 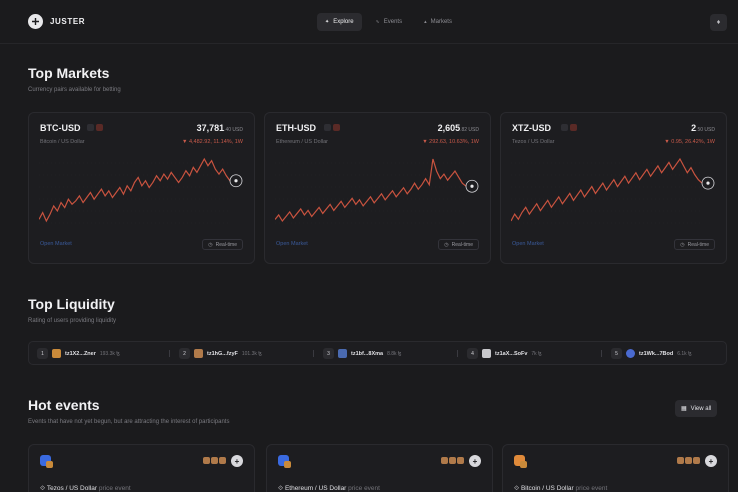 What do you see at coordinates (718, 22) in the screenshot?
I see `tezos-icon: ♦` at bounding box center [718, 22].